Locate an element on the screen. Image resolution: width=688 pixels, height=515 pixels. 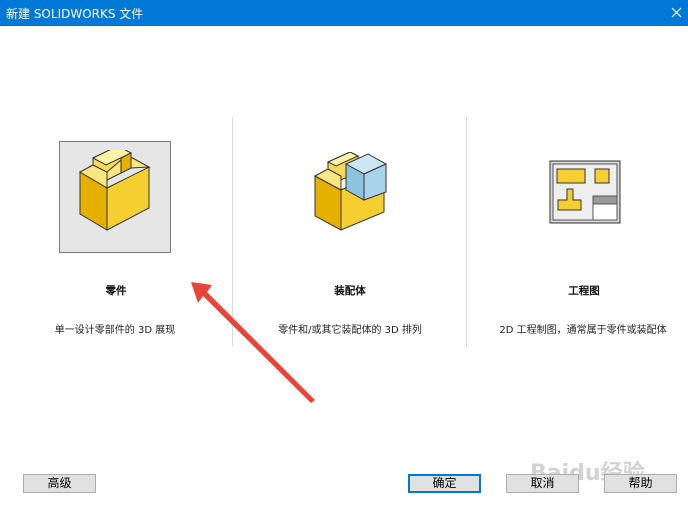
cancel-button: 取消 is located at coordinates (542, 483).